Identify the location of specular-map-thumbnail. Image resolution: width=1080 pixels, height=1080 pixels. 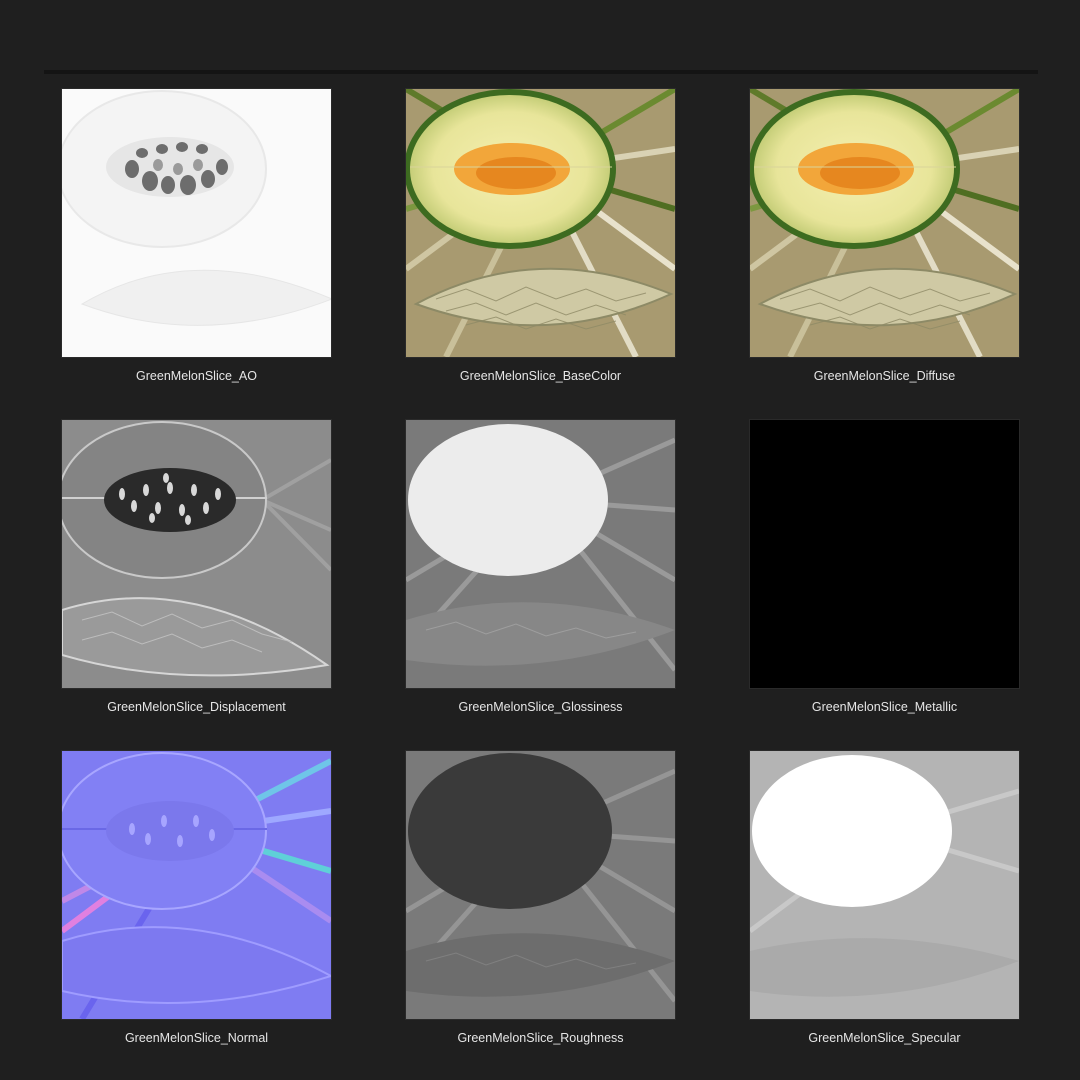
(884, 885).